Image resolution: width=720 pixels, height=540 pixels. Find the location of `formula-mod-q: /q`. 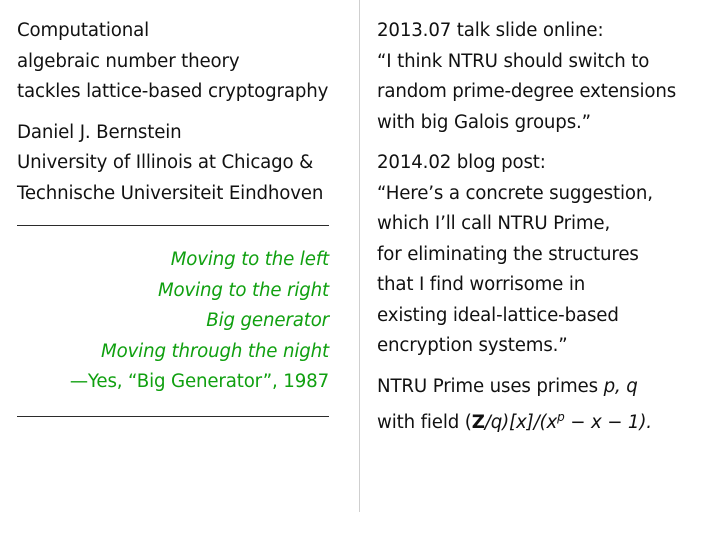

formula-mod-q: /q is located at coordinates (493, 422).